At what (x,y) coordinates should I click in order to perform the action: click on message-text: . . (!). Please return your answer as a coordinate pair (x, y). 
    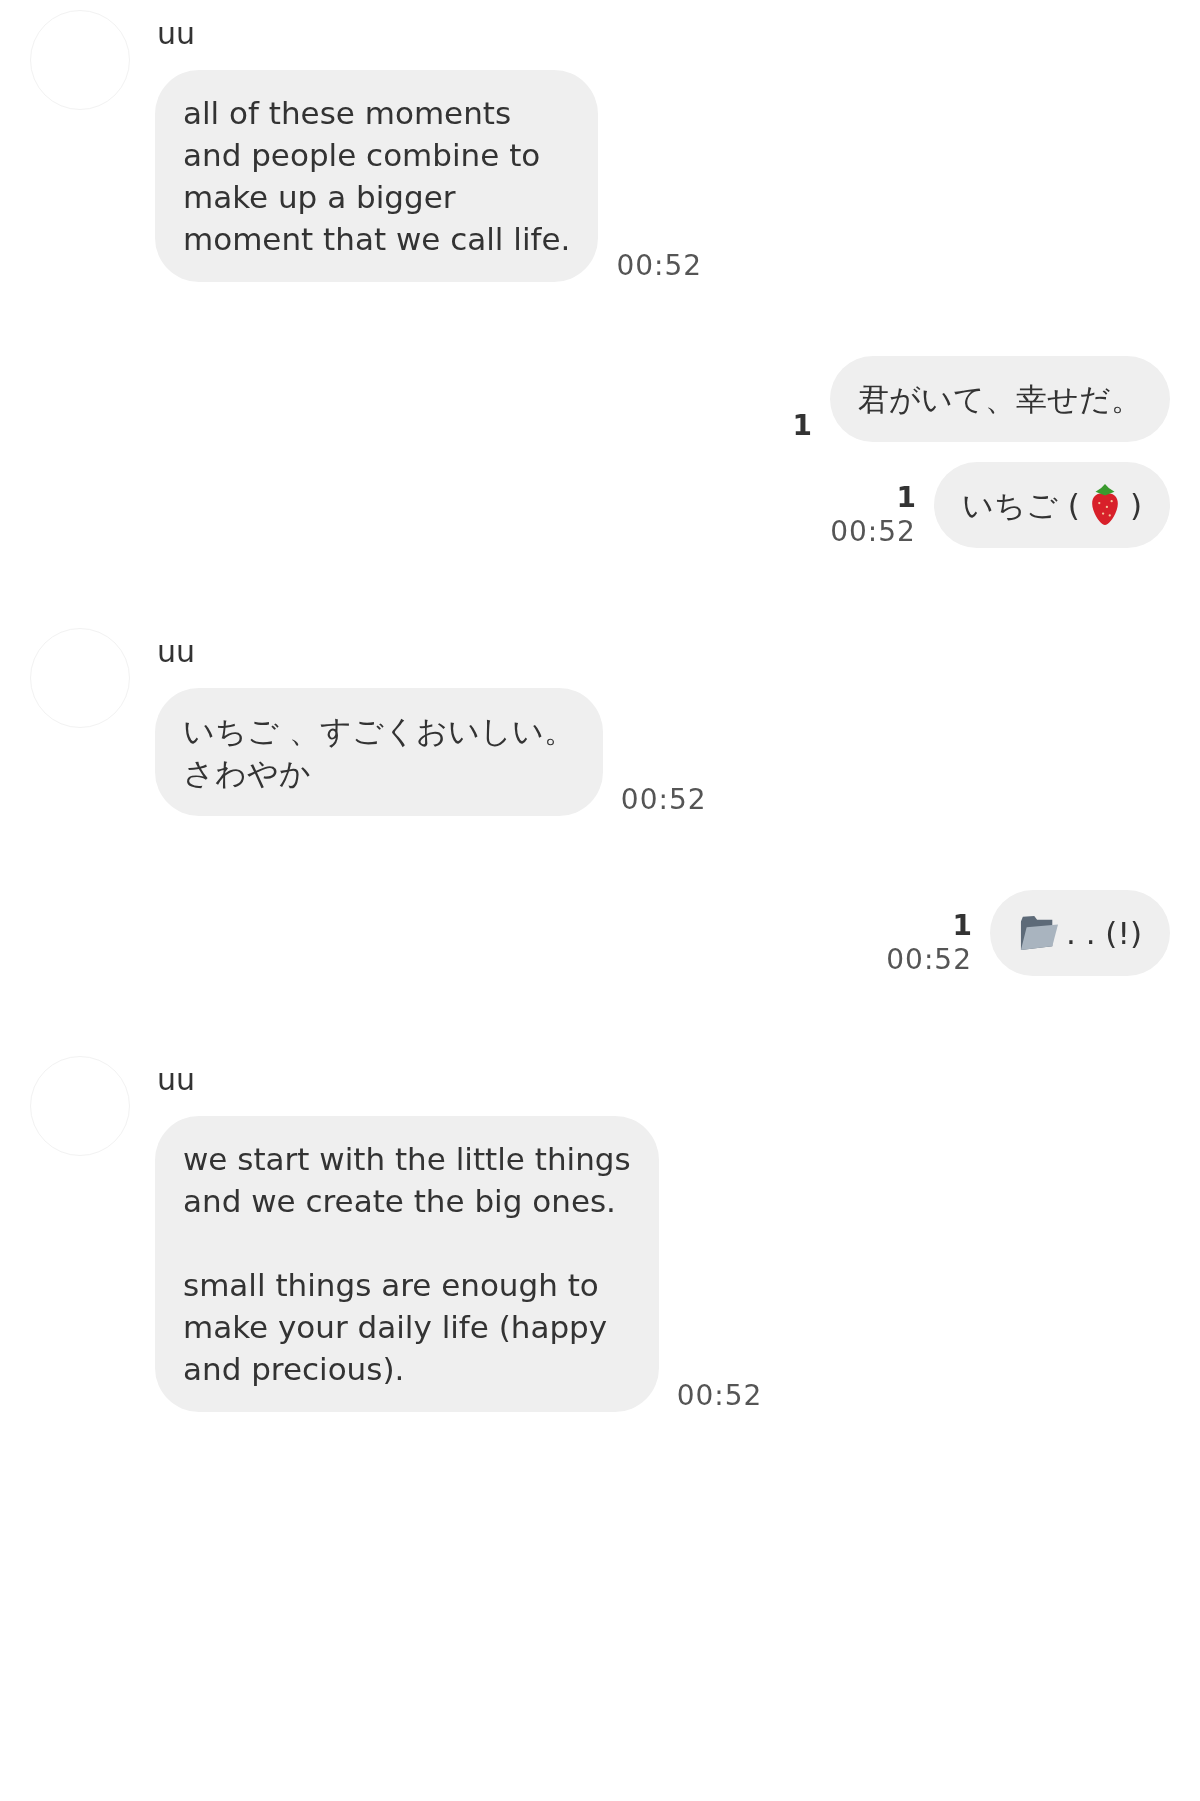
    Looking at the image, I should click on (1103, 933).